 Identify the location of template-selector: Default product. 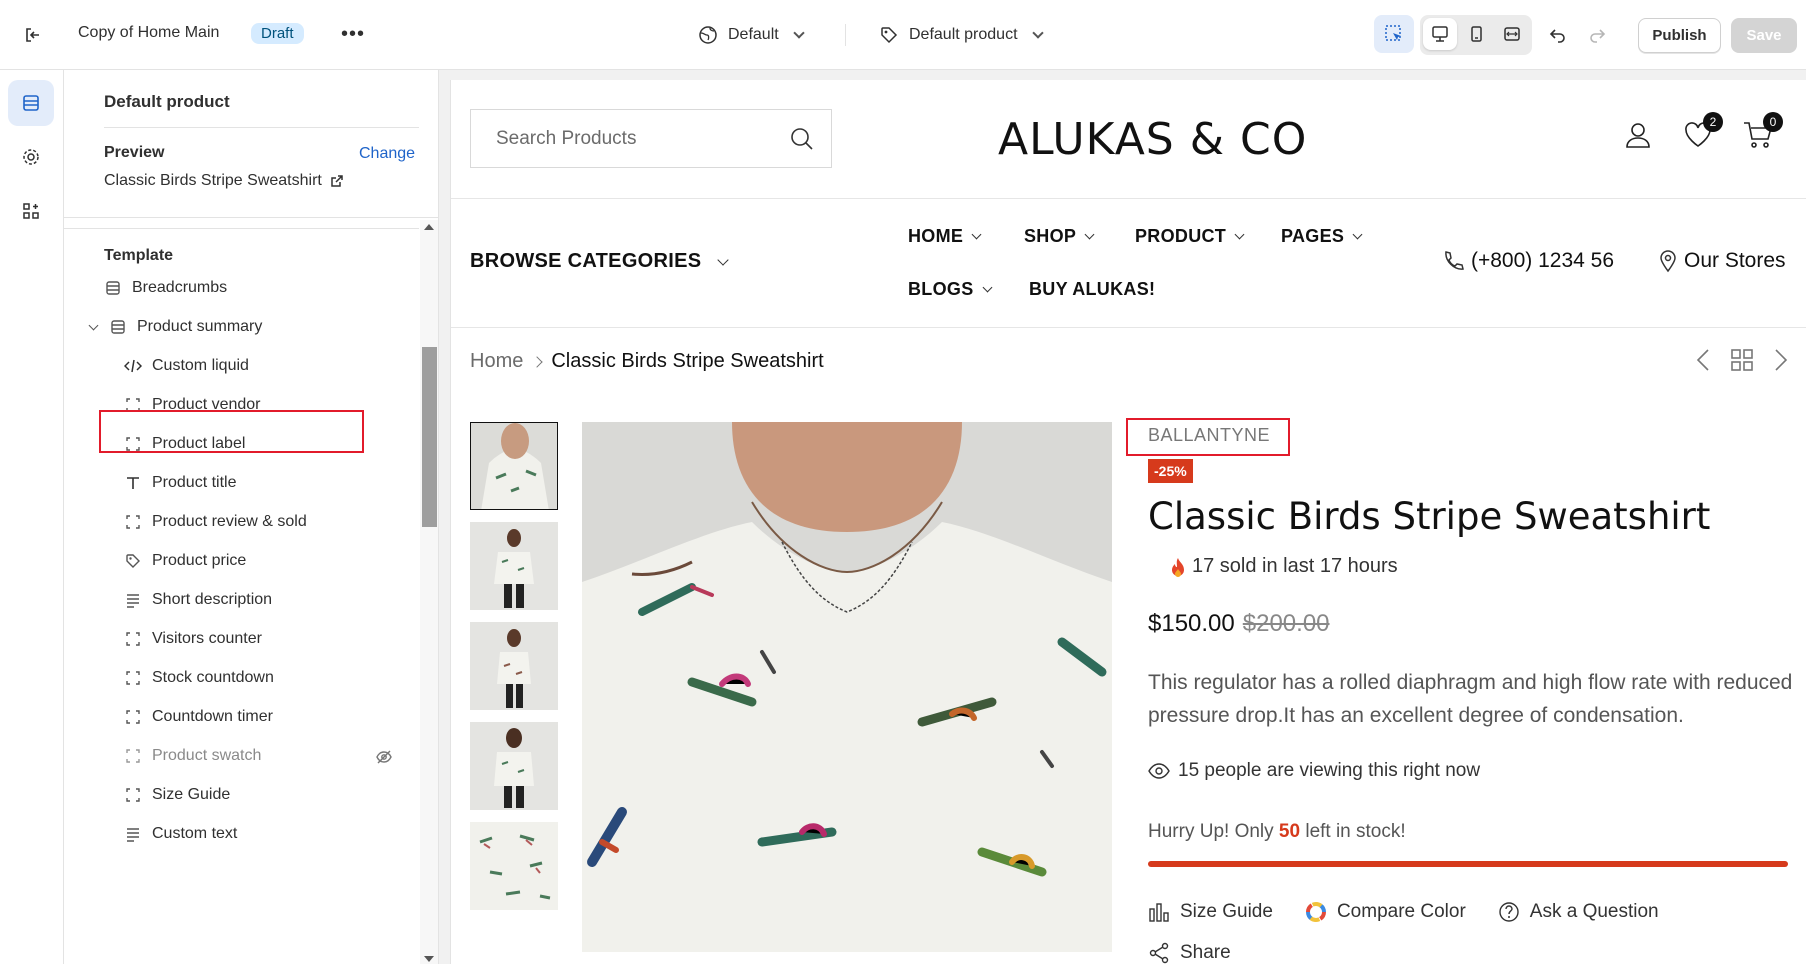
(961, 35).